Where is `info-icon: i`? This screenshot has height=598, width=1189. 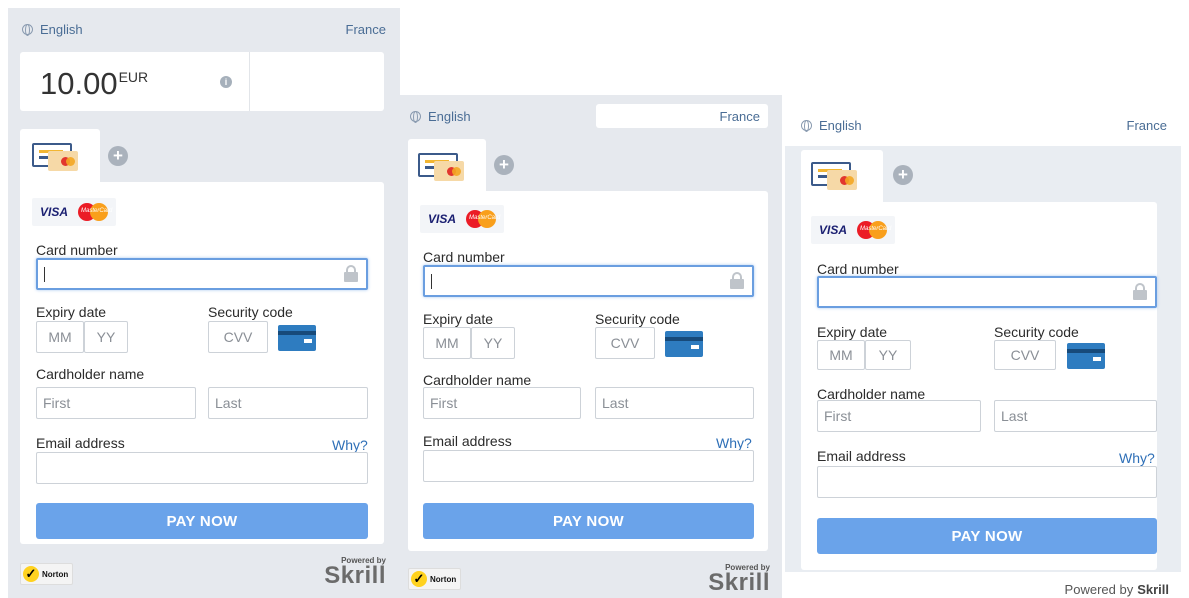
info-icon: i is located at coordinates (226, 82).